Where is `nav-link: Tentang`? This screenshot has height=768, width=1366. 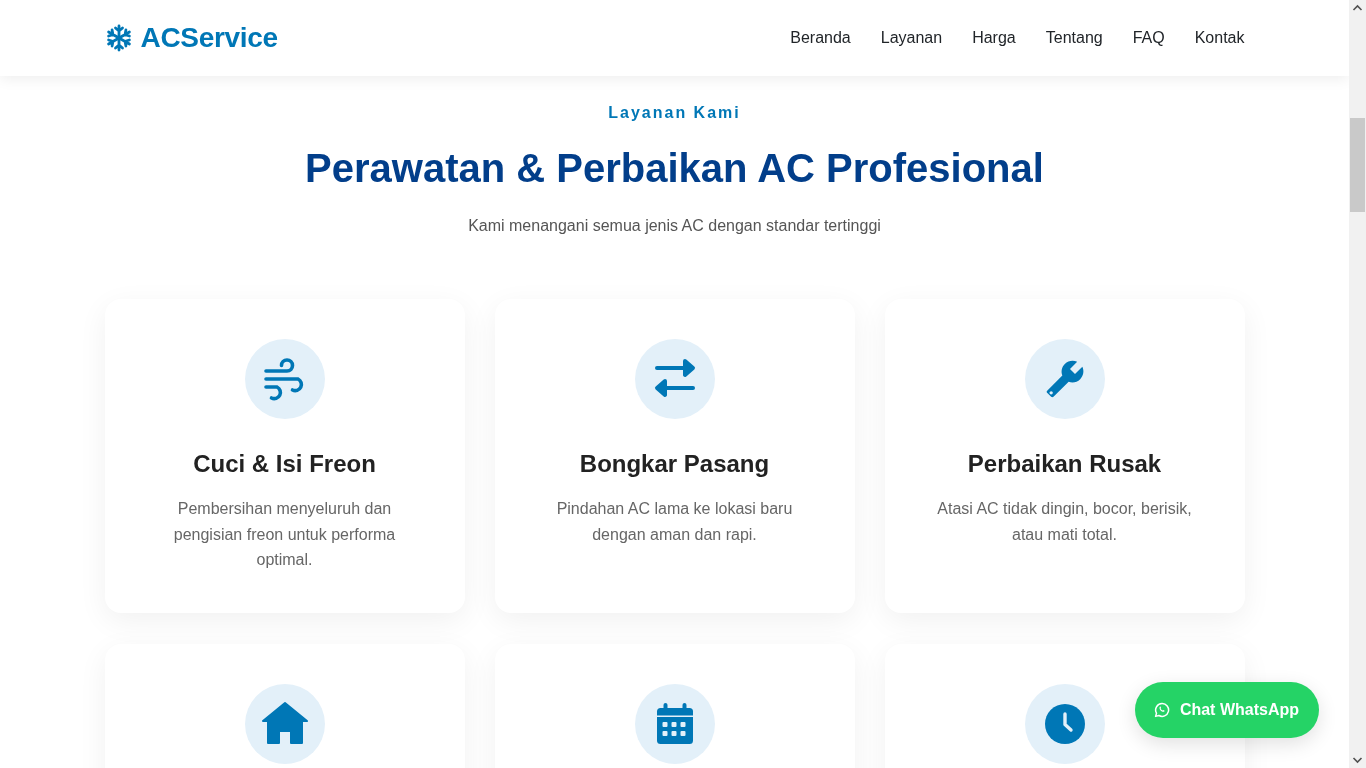 nav-link: Tentang is located at coordinates (1074, 38).